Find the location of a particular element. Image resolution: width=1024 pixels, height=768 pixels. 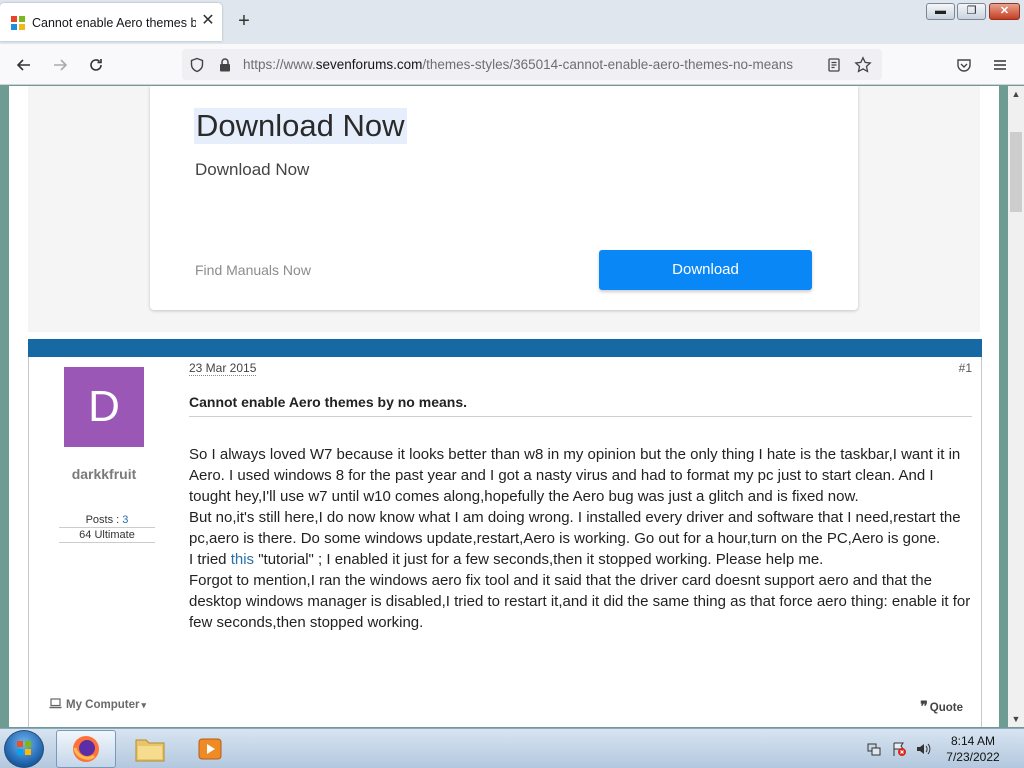

restore-window-button: ❐ is located at coordinates (971, 11).